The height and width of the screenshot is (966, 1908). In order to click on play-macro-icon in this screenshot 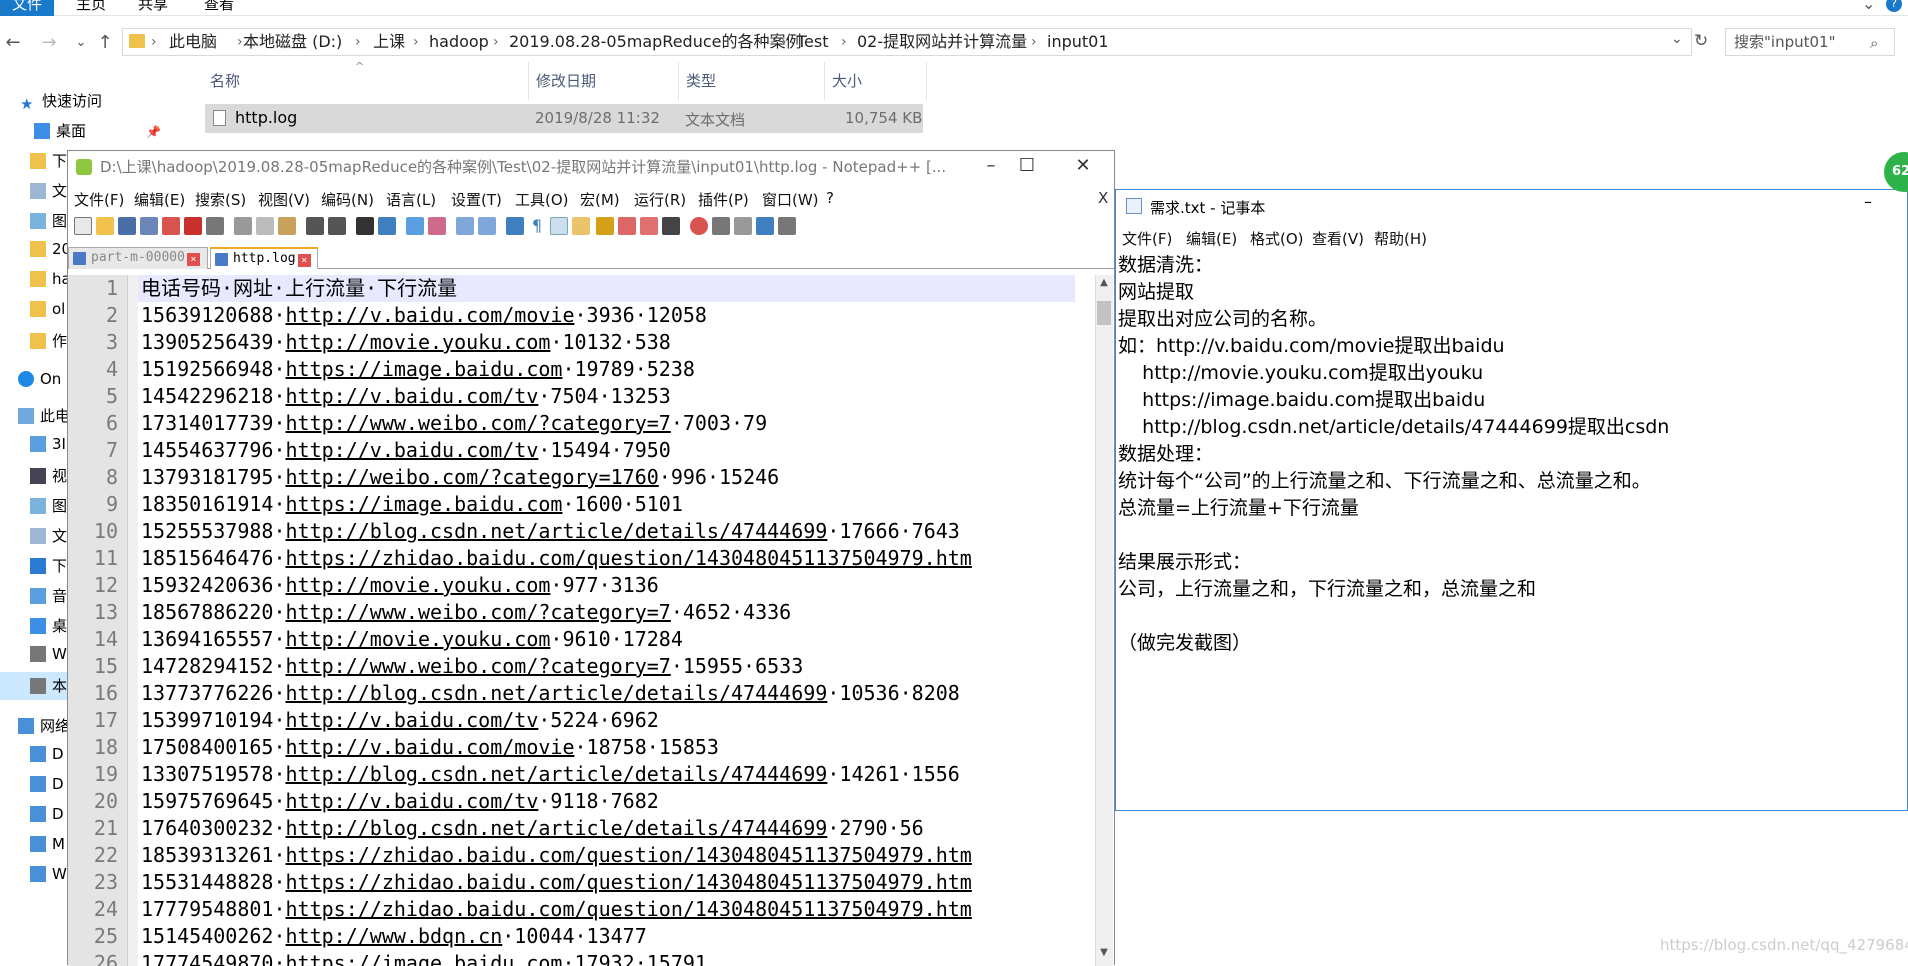, I will do `click(743, 226)`.